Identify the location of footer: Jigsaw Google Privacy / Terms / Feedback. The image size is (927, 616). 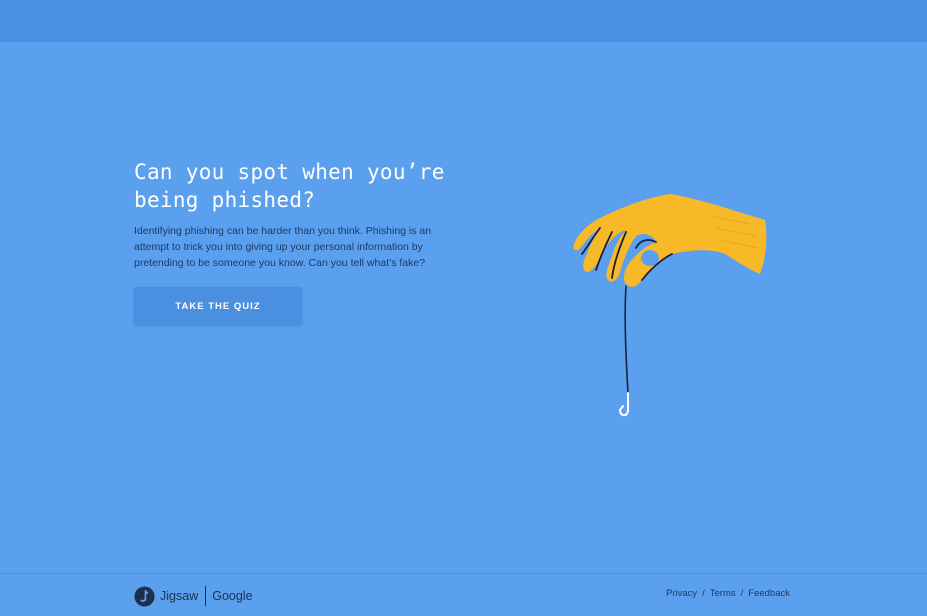
(463, 594).